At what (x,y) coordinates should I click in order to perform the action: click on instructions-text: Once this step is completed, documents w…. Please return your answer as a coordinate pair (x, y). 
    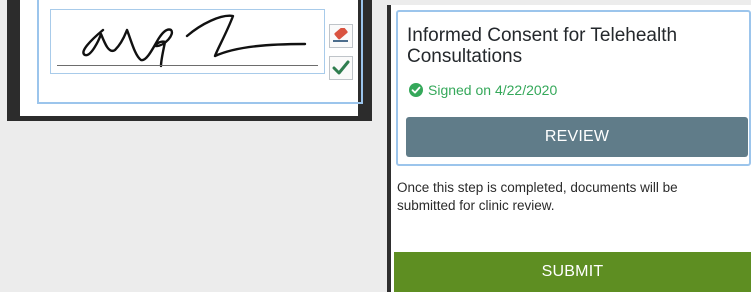
    Looking at the image, I should click on (537, 196).